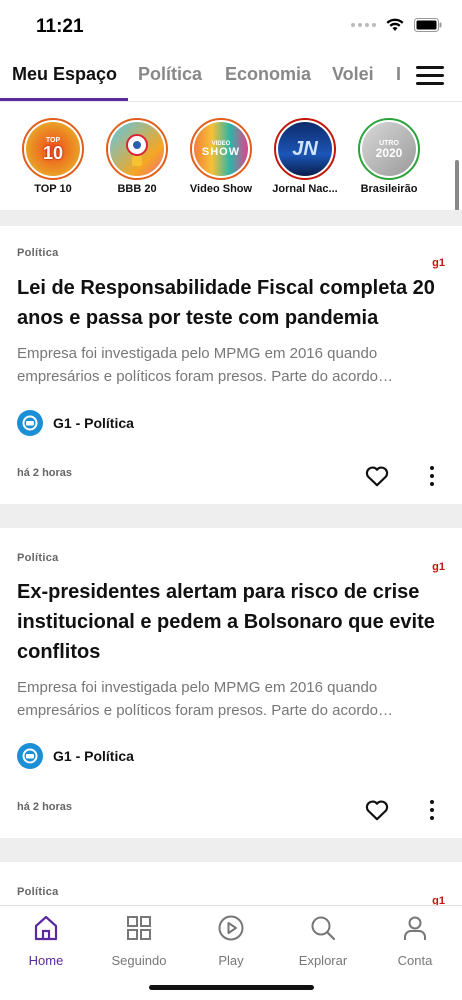 The height and width of the screenshot is (1000, 462). What do you see at coordinates (231, 25) in the screenshot?
I see `status-bar: 11:21` at bounding box center [231, 25].